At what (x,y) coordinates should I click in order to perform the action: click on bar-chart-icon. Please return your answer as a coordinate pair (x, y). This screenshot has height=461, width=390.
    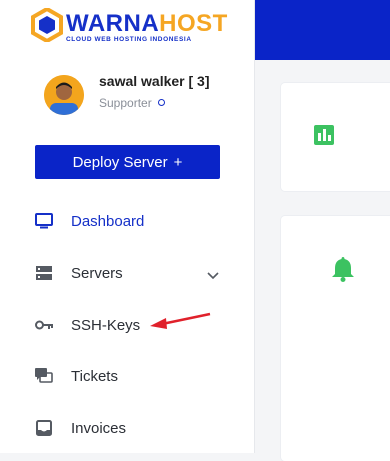
    Looking at the image, I should click on (324, 135).